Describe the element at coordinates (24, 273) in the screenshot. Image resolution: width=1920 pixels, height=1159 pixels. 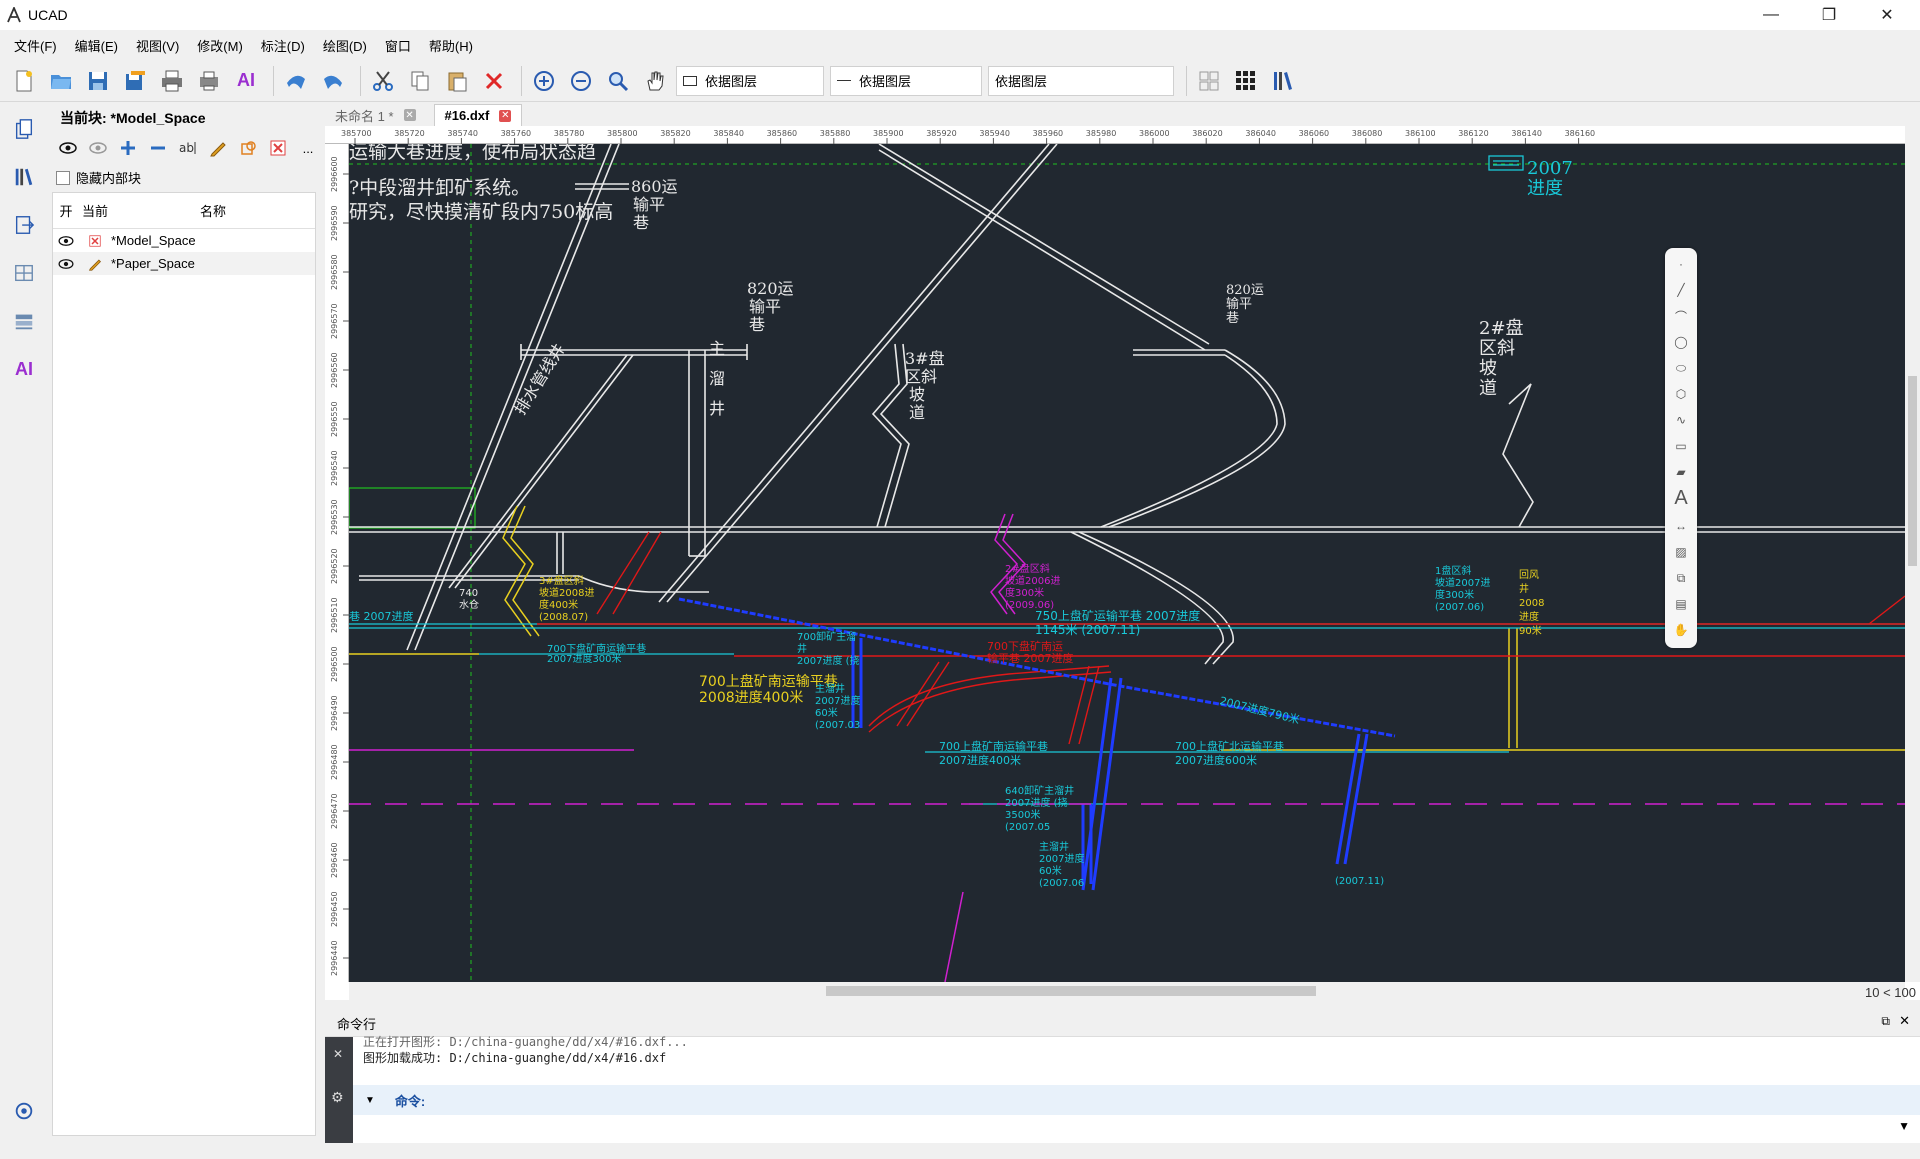
I see `layout-button` at that location.